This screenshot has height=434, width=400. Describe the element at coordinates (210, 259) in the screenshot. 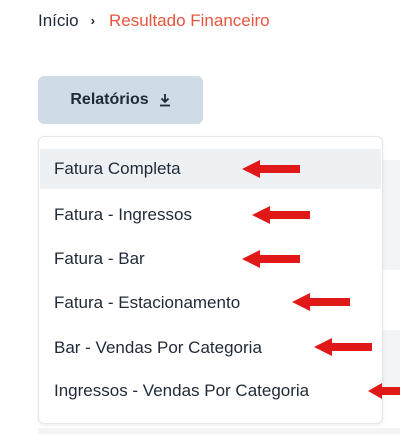

I see `menu-item-fatura-bar: Fatura - Bar` at that location.